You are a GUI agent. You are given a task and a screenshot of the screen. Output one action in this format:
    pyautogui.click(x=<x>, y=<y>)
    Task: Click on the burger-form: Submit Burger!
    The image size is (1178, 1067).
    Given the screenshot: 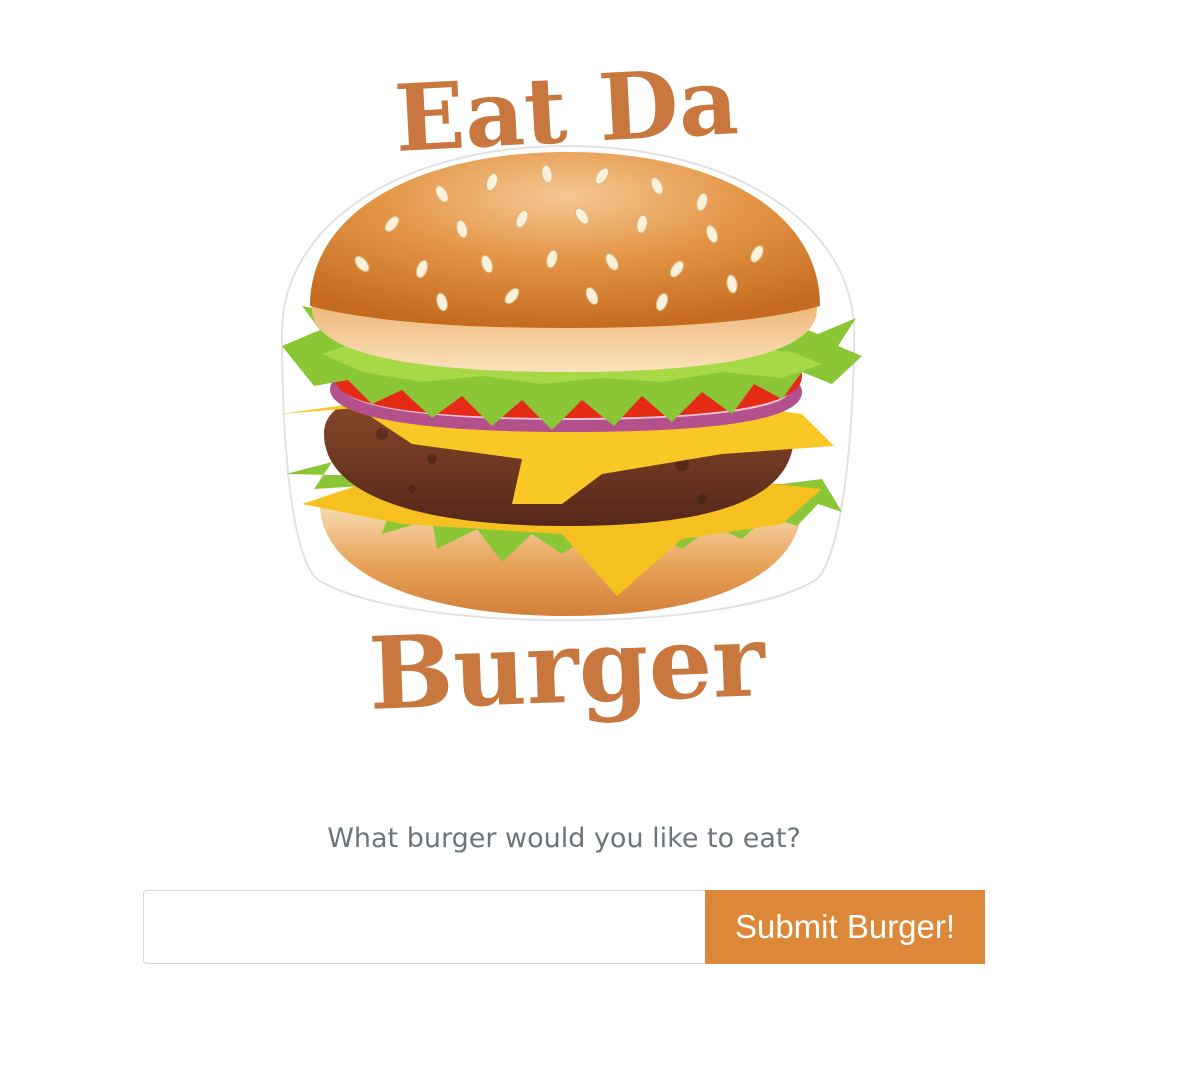 What is the action you would take?
    pyautogui.click(x=564, y=927)
    